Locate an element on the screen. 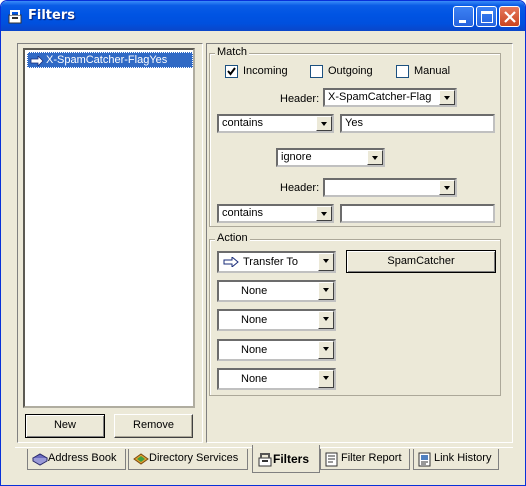 The width and height of the screenshot is (526, 486). action3-value: None is located at coordinates (254, 320).